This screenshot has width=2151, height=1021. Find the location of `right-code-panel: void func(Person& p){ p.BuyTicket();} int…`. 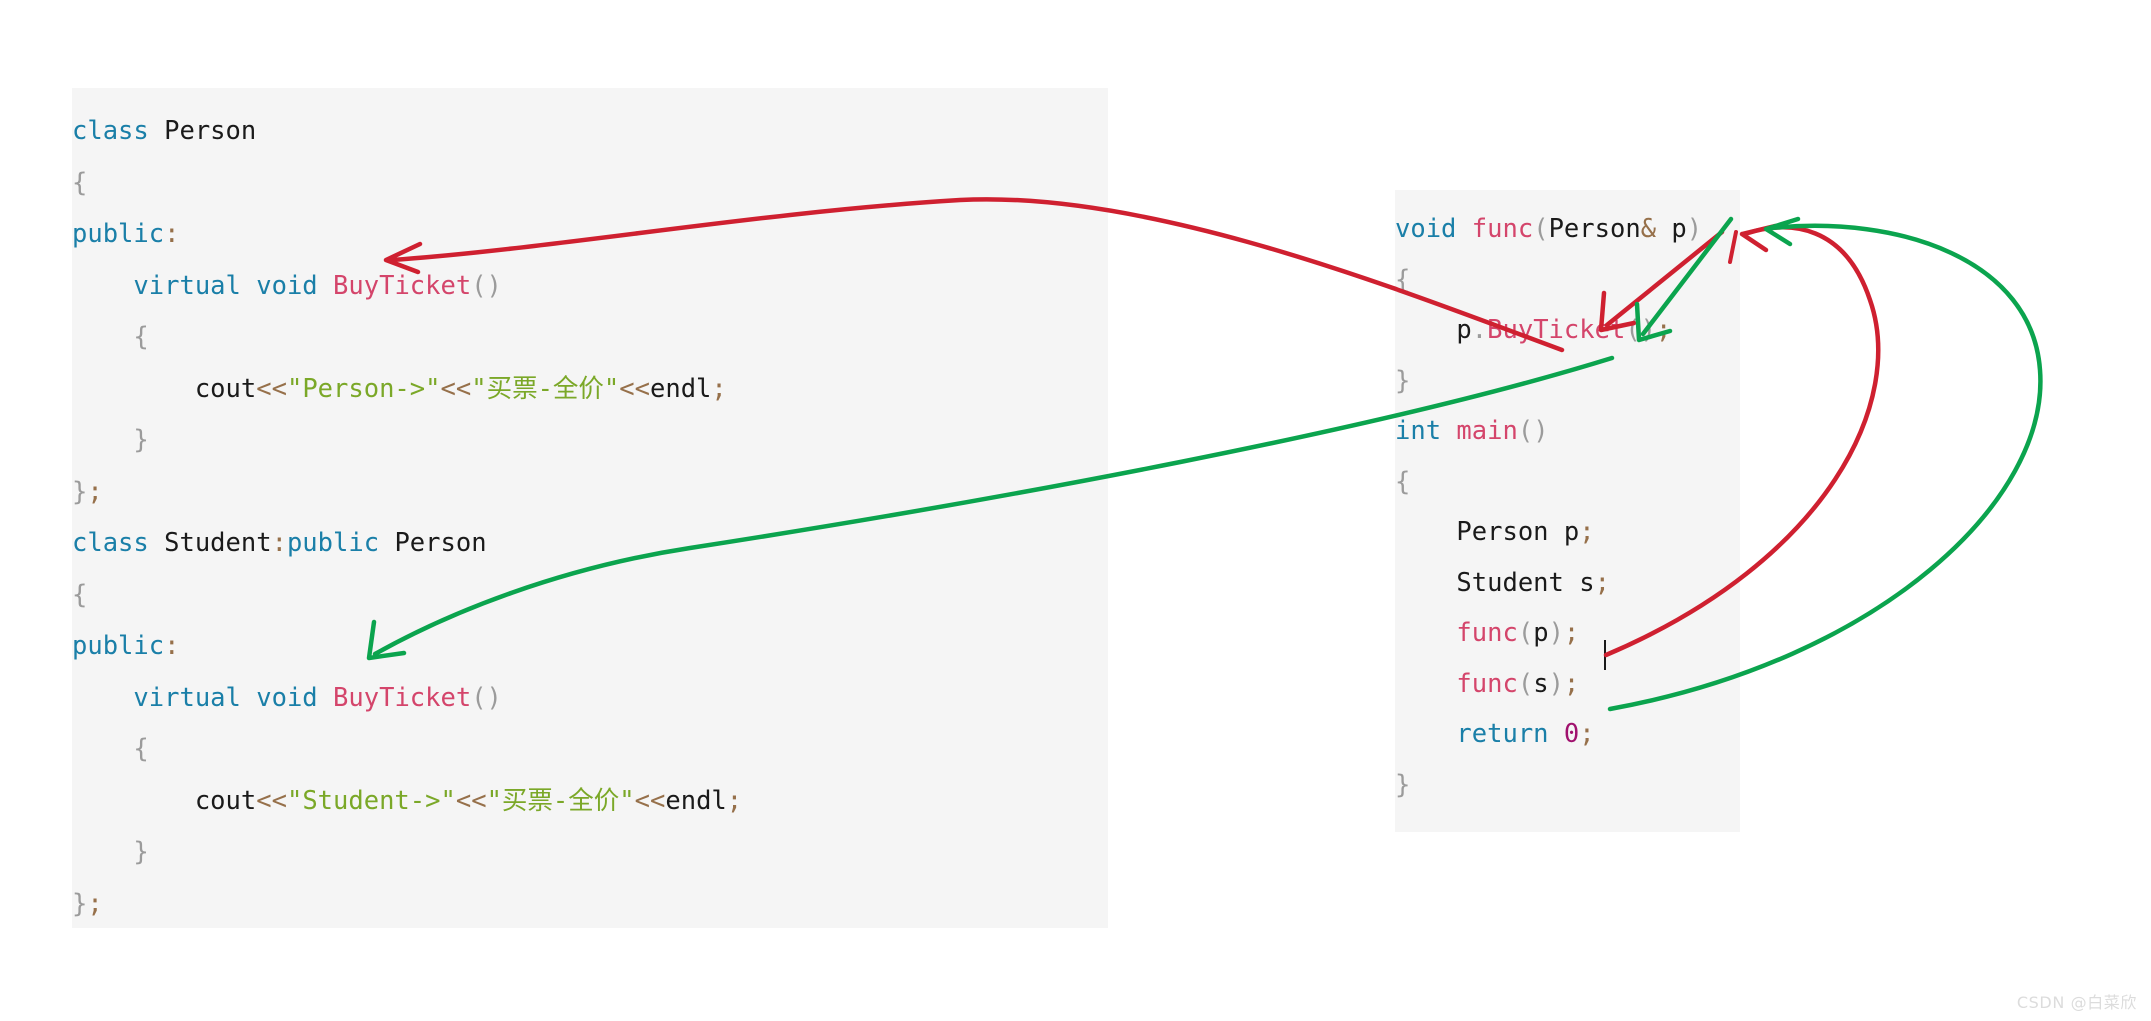

right-code-panel: void func(Person& p){ p.BuyTicket();} int… is located at coordinates (1567, 511).